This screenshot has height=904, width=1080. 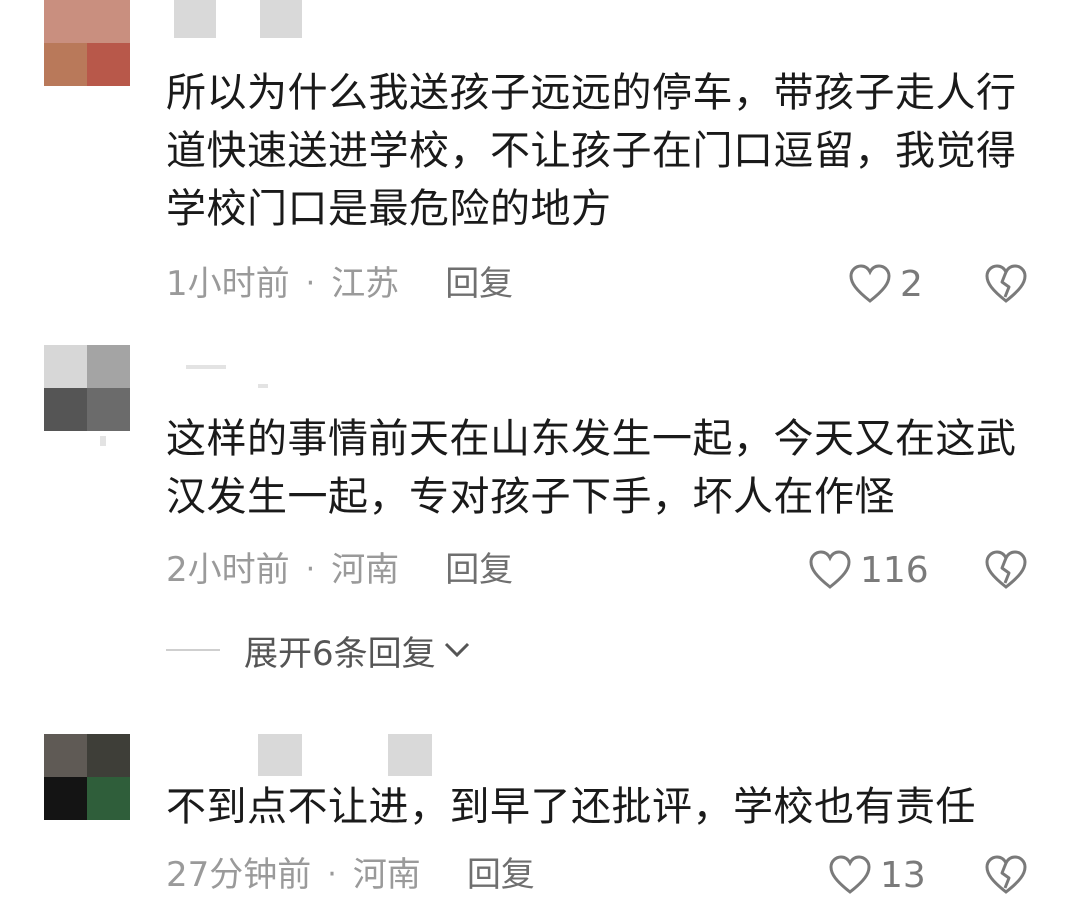 I want to click on comment-meta: 1小时前 · 江苏 回复, so click(x=339, y=284).